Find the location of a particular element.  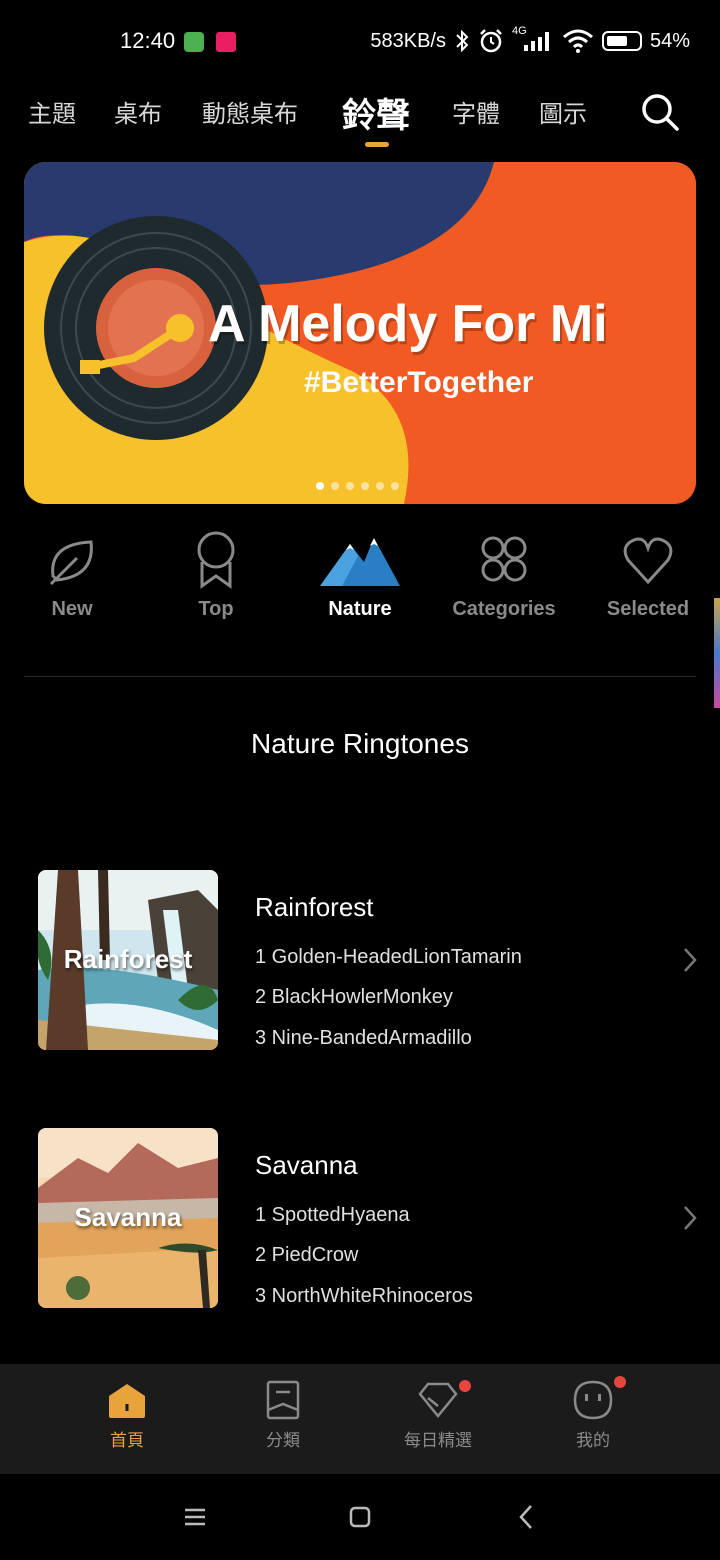

system-nav-bar is located at coordinates (360, 1517).